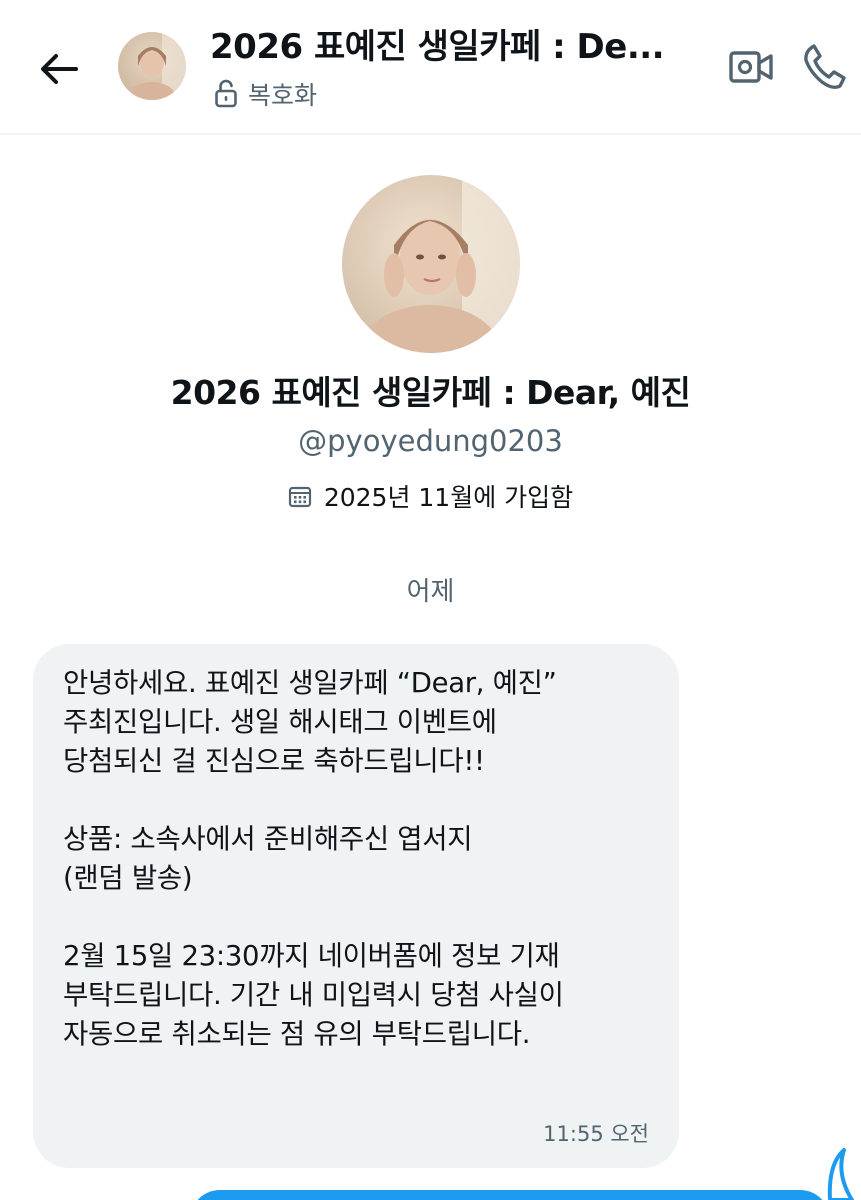 The width and height of the screenshot is (861, 1200). Describe the element at coordinates (268, 839) in the screenshot. I see `message-line: 상품: 소속사에서 준비해주신 엽서지` at that location.